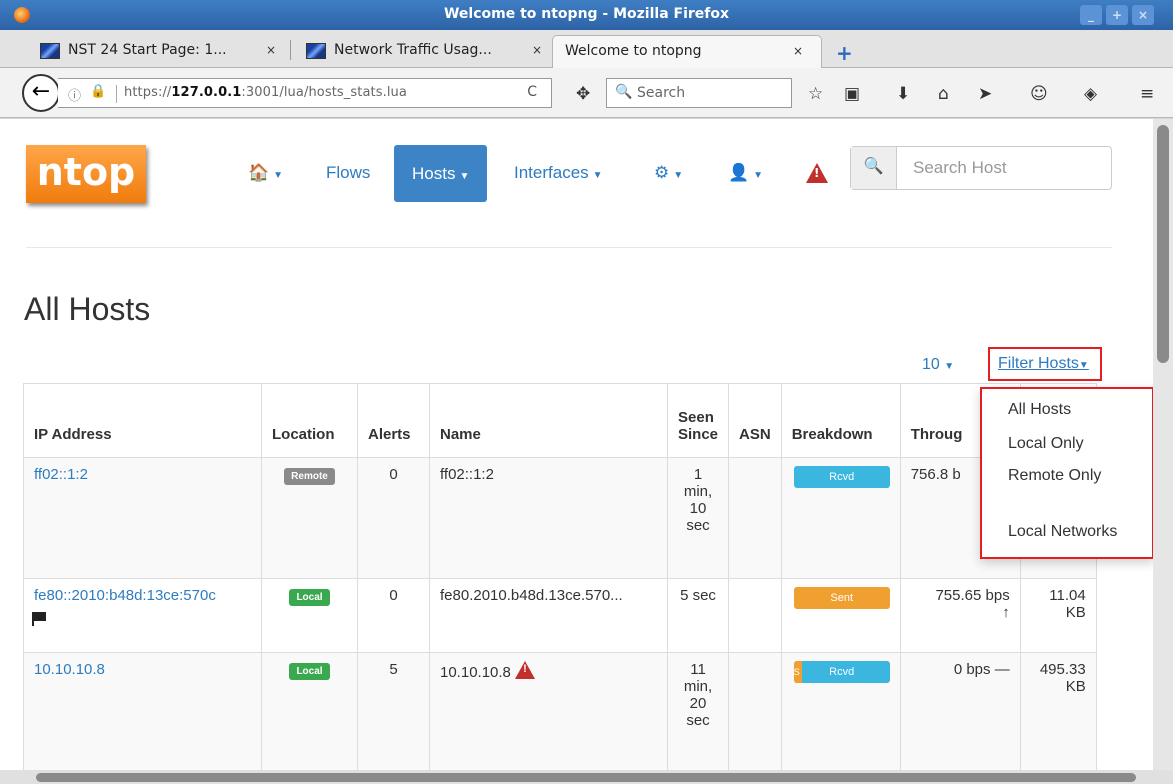 This screenshot has height=784, width=1173. Describe the element at coordinates (699, 93) in the screenshot. I see `browser-search-input: 🔍 Search` at that location.